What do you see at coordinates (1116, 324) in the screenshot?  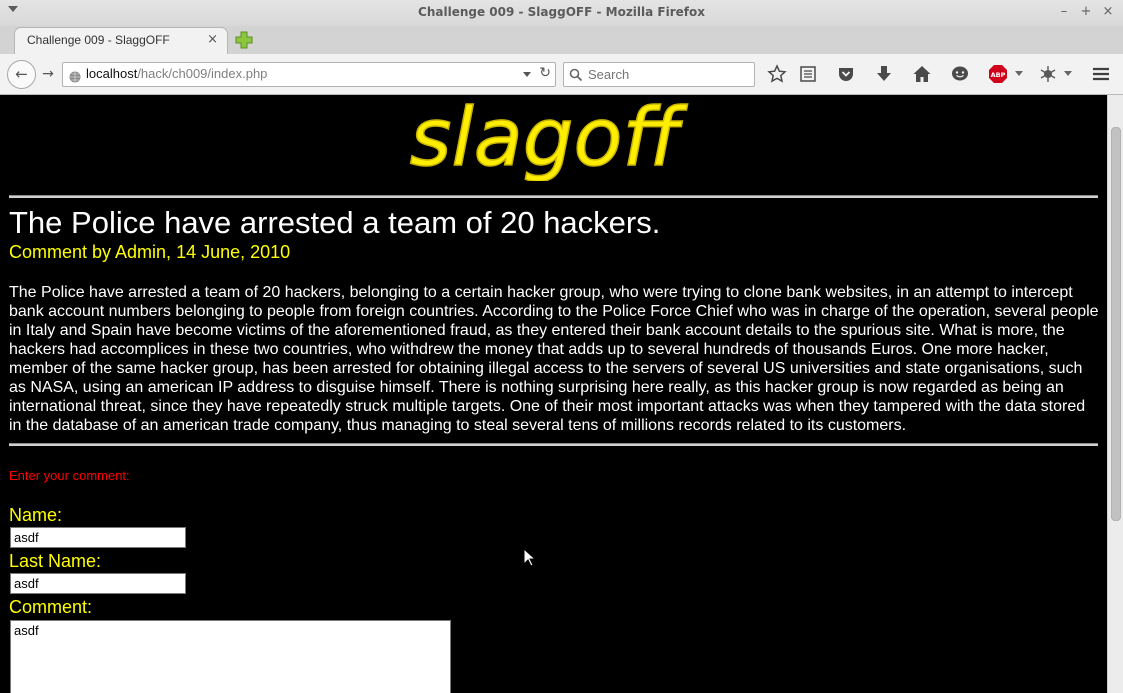 I see `scrollbar-thumb` at bounding box center [1116, 324].